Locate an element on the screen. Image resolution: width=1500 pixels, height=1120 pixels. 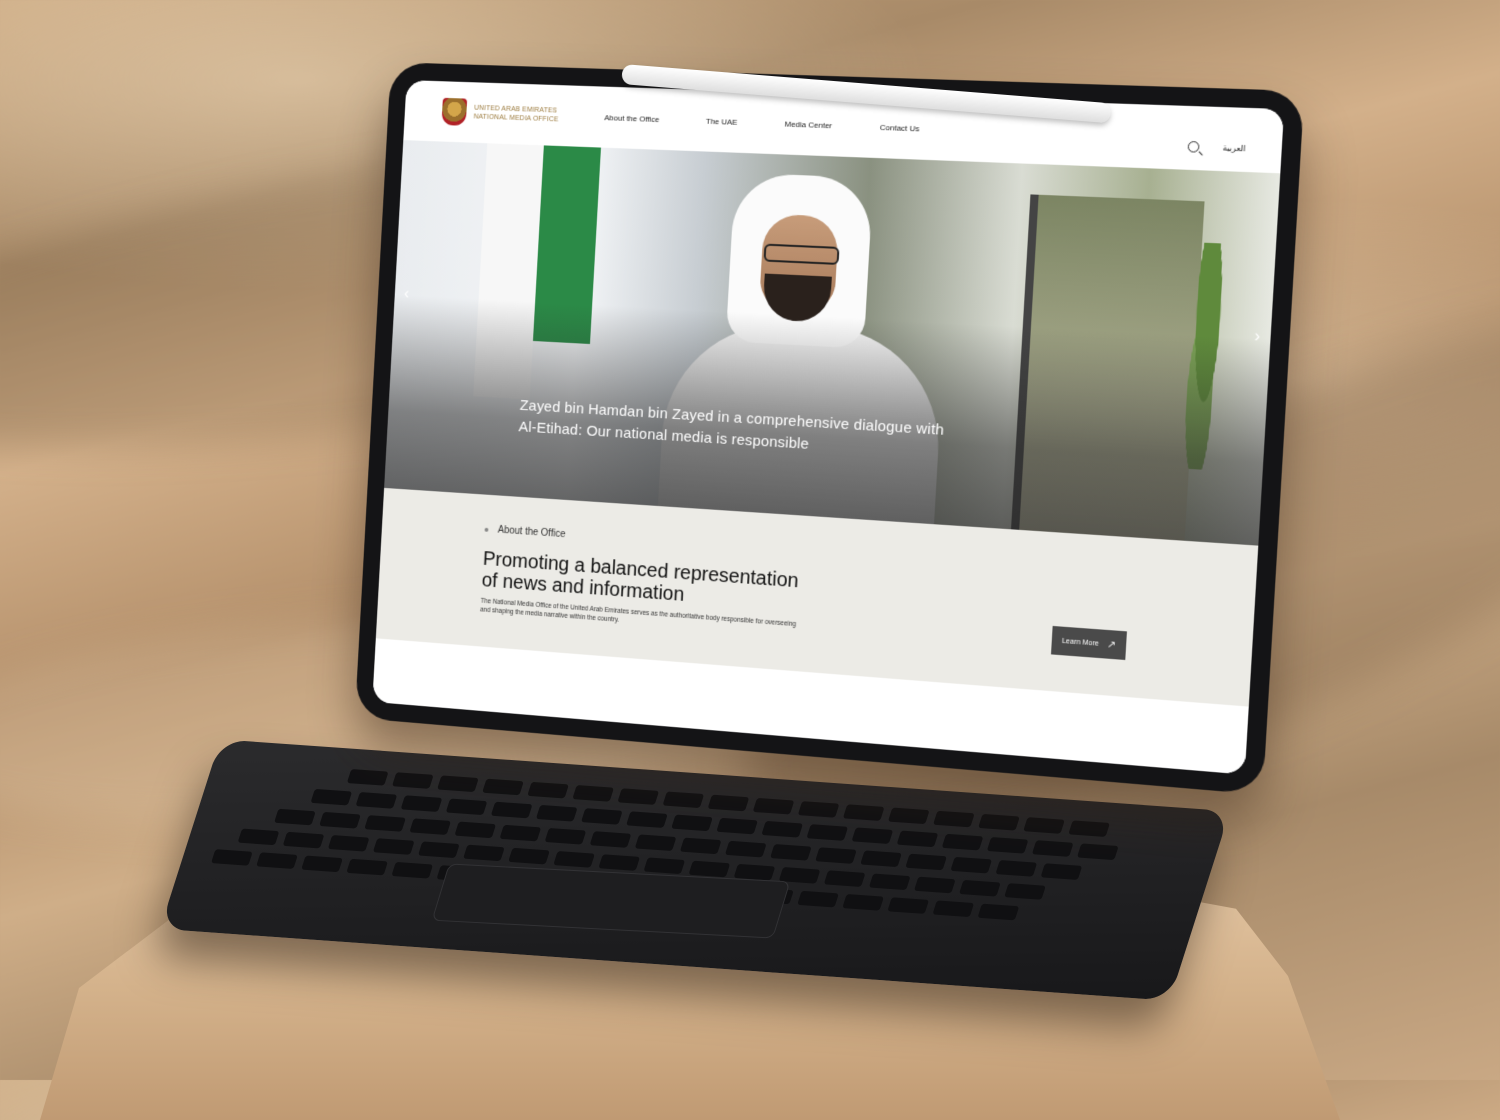
header-actions: العربية is located at coordinates (1216, 147).